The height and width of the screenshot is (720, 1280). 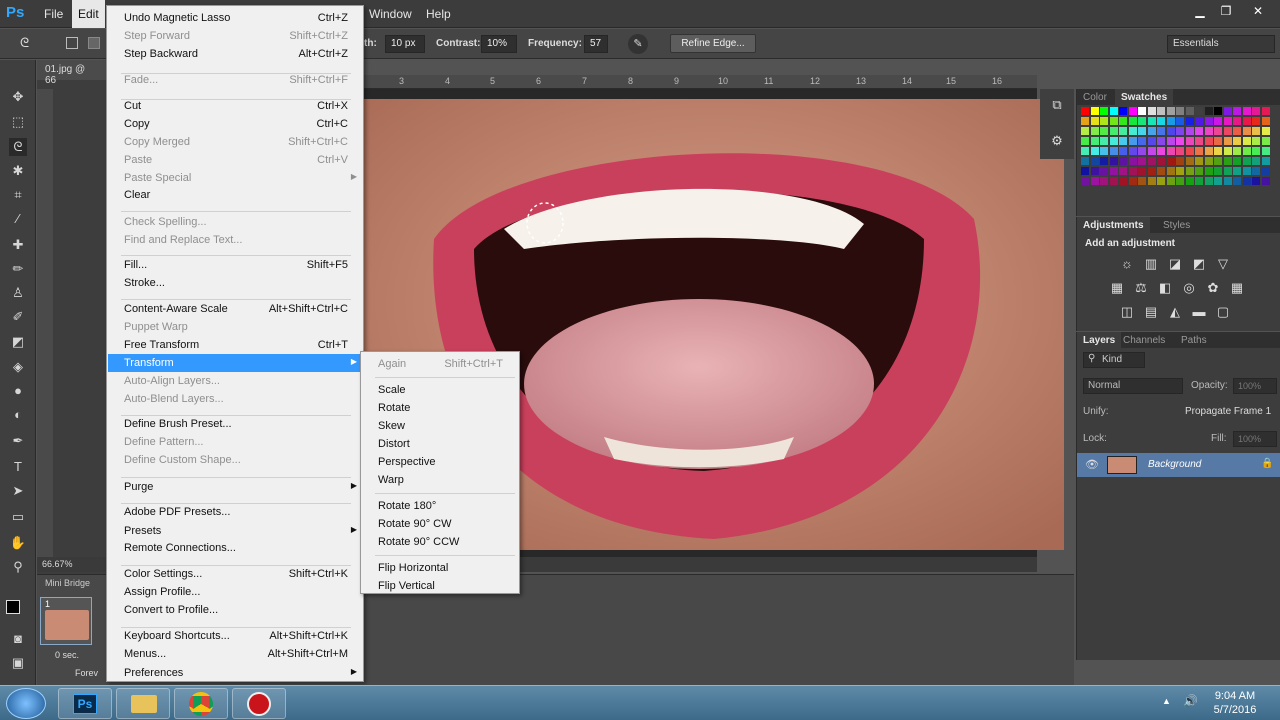 What do you see at coordinates (143, 703) in the screenshot?
I see `taskbar-explorer` at bounding box center [143, 703].